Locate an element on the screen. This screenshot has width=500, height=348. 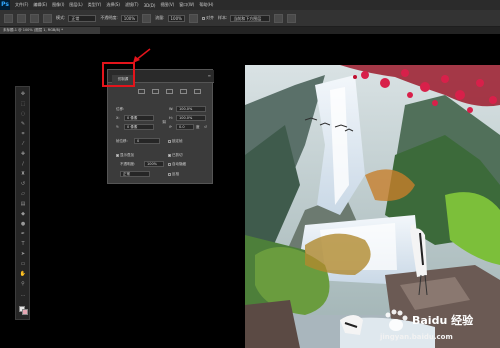
align-checkbox: 对齐 is located at coordinates (207, 18).